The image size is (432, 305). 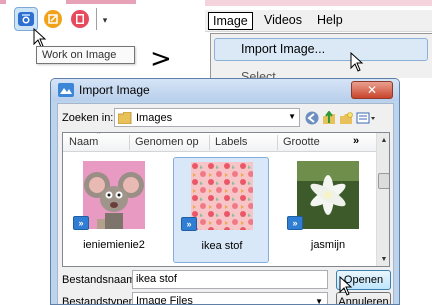 I want to click on vertical-scrollbar: ▲ ▼, so click(x=382, y=199).